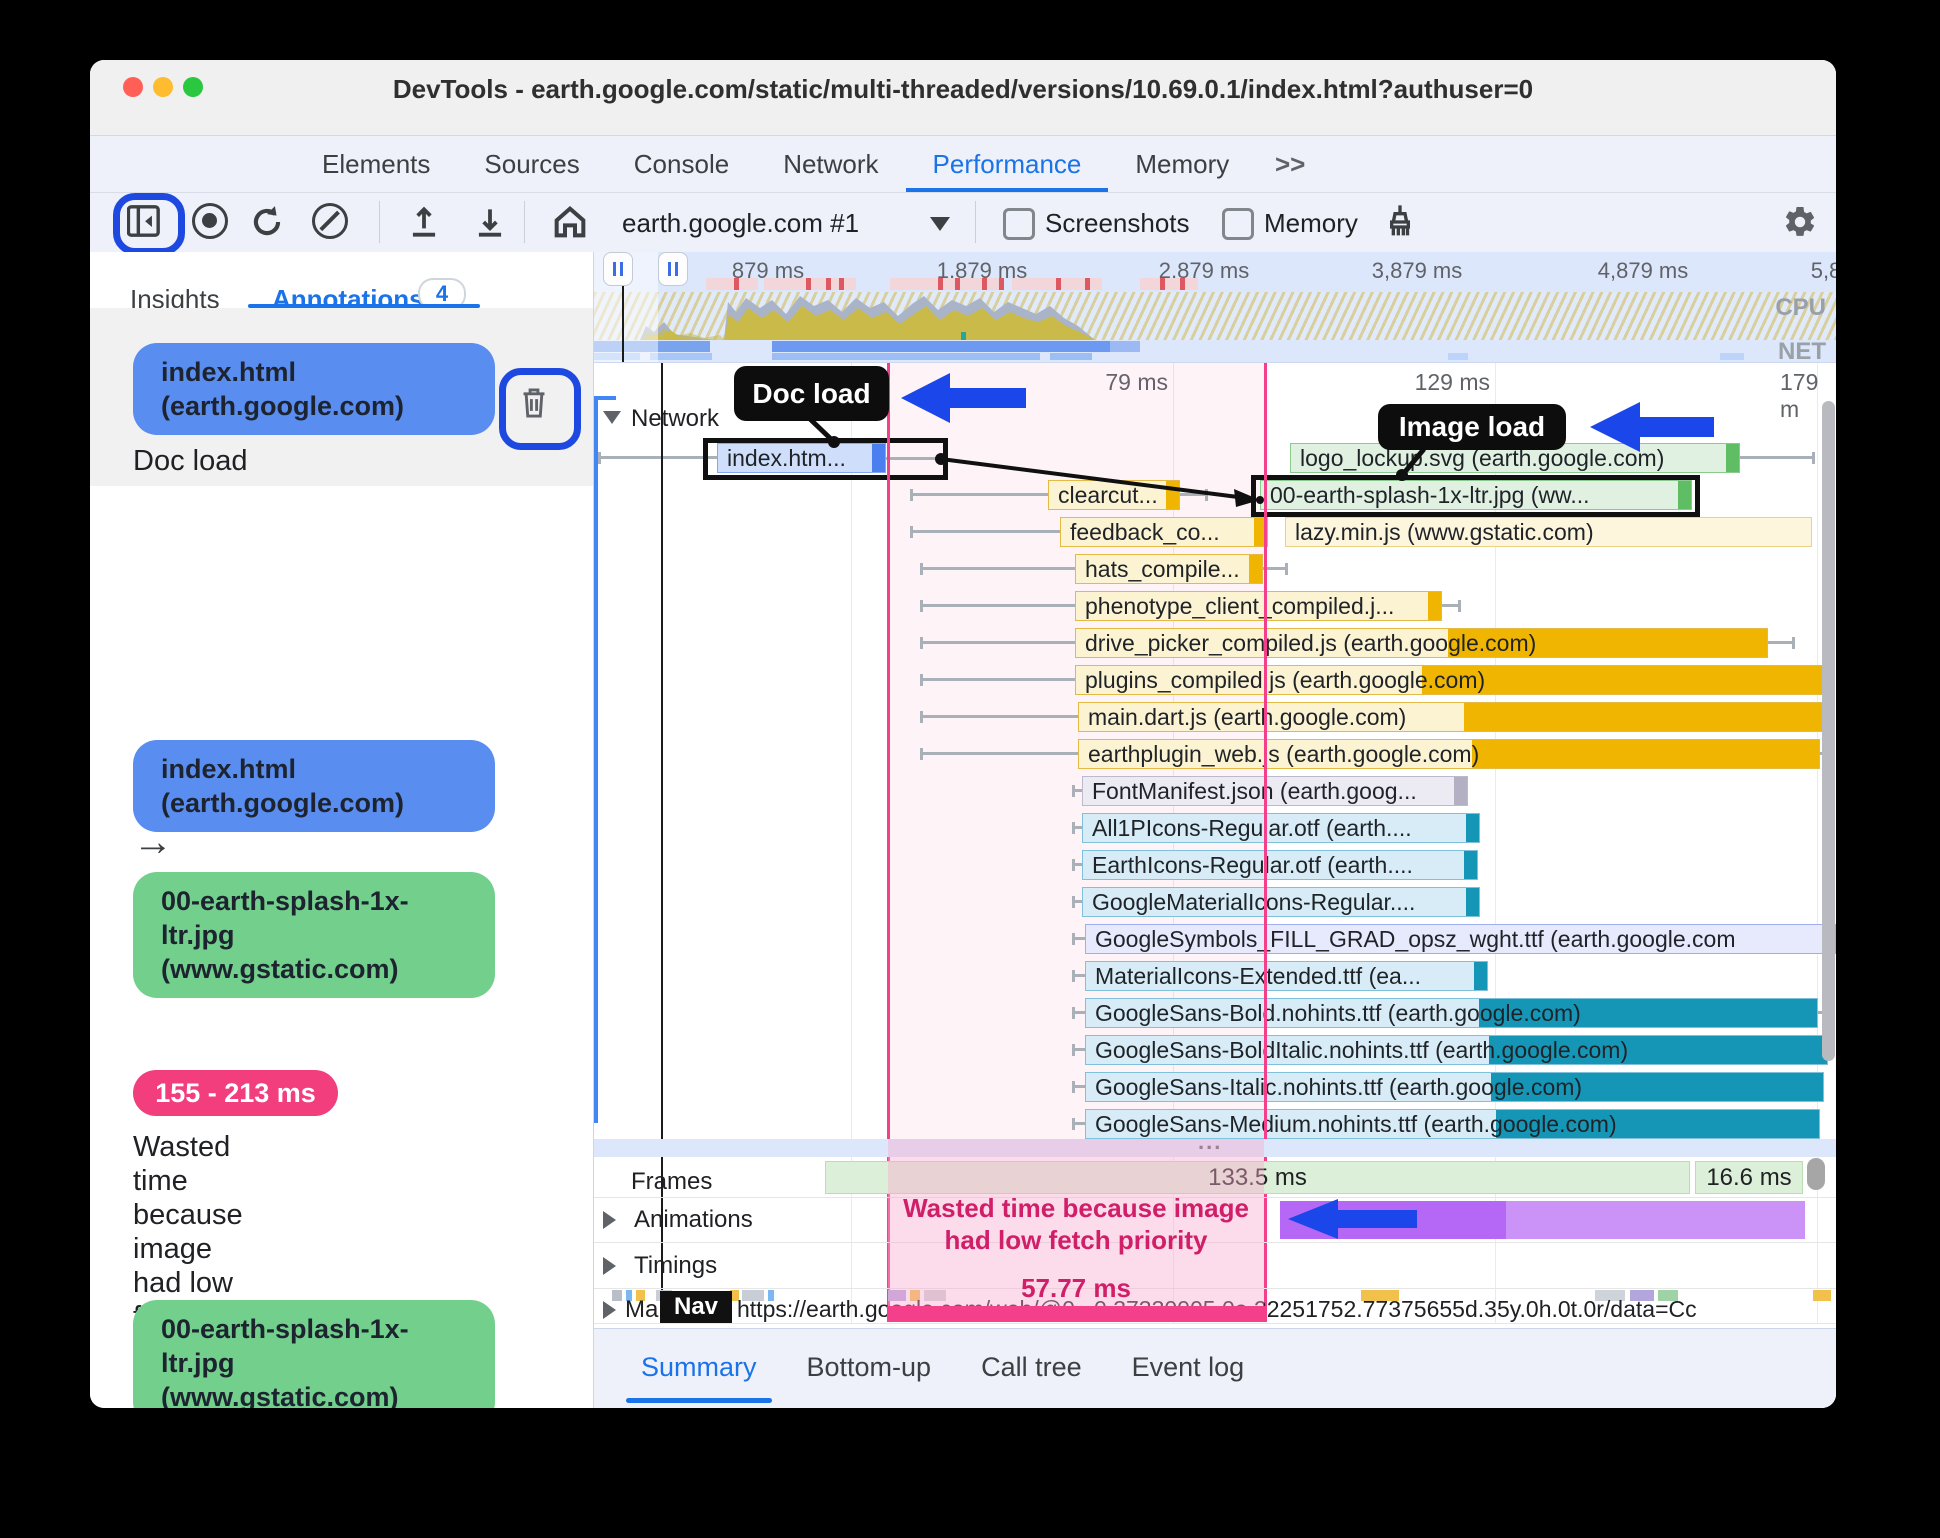  What do you see at coordinates (490, 224) in the screenshot?
I see `download-profile-icon` at bounding box center [490, 224].